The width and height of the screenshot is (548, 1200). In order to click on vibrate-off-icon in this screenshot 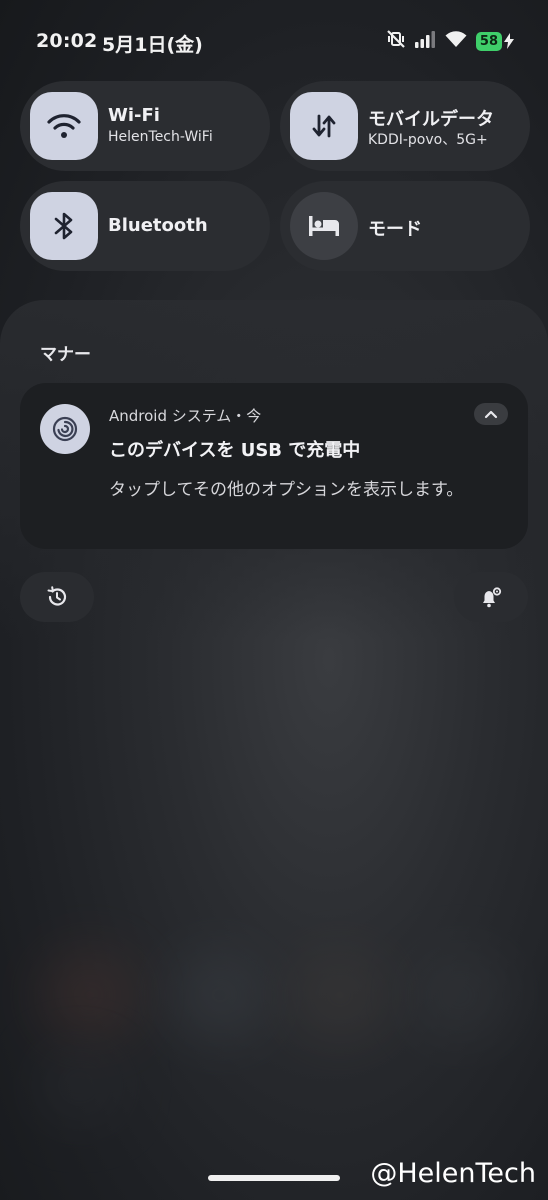, I will do `click(396, 41)`.